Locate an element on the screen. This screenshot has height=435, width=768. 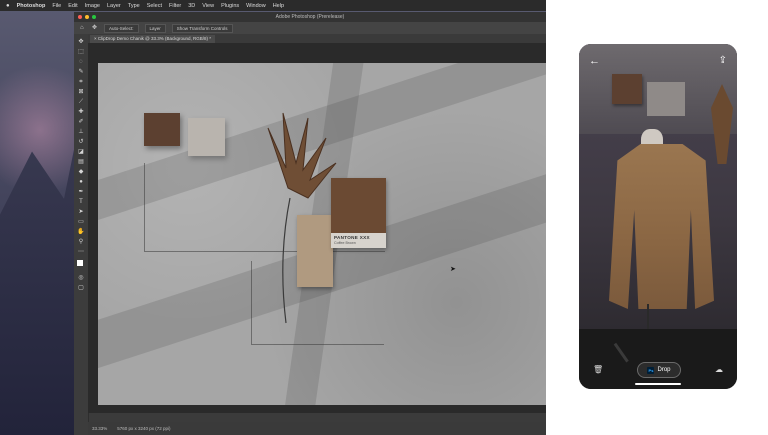
pantone-card: PANTONE XXX Coffee Brown is located at coordinates (358, 213).